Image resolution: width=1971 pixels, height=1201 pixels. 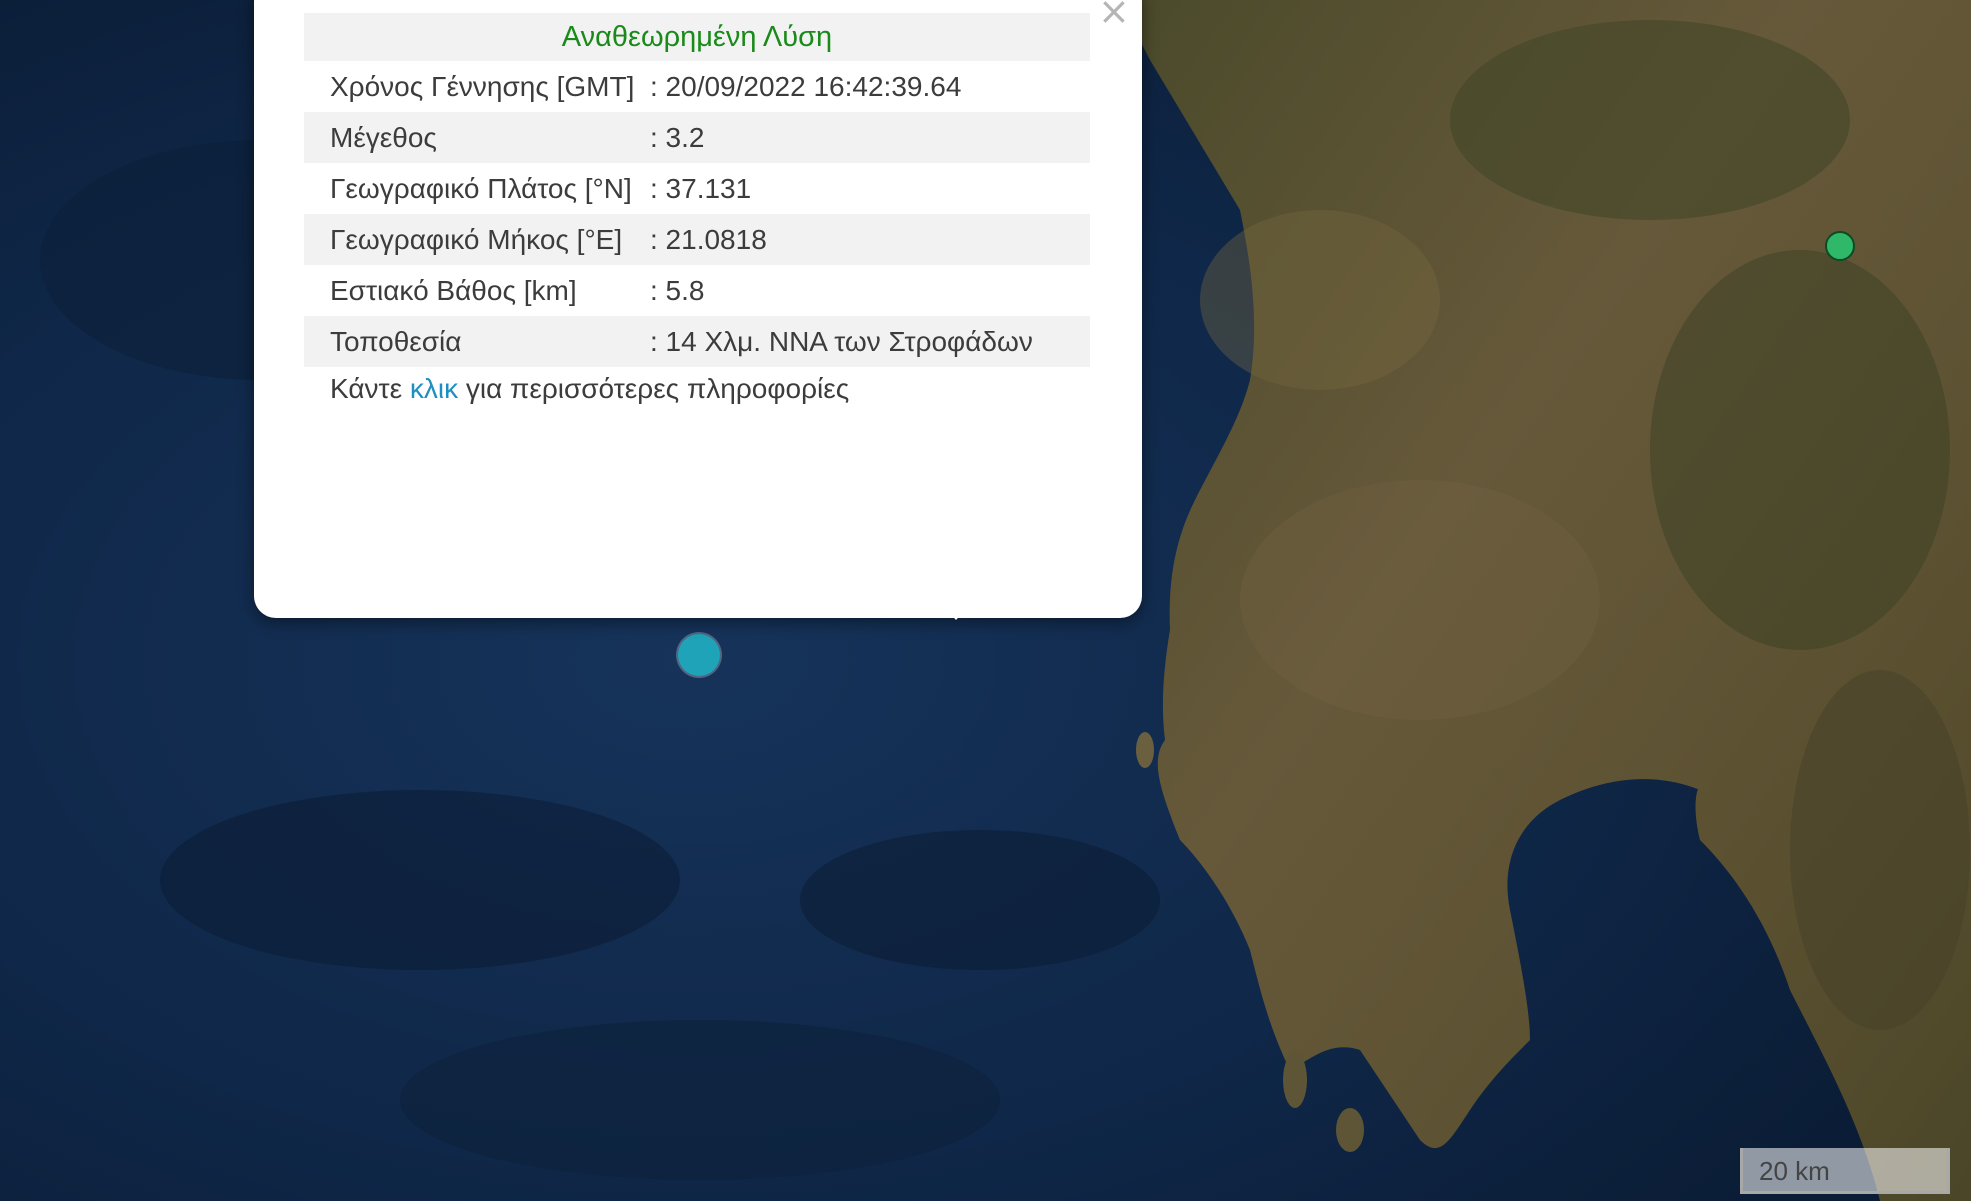 I want to click on info-row-longitude: Γεωγραφικό Μήκος [°E] : 21.0818, so click(x=697, y=239).